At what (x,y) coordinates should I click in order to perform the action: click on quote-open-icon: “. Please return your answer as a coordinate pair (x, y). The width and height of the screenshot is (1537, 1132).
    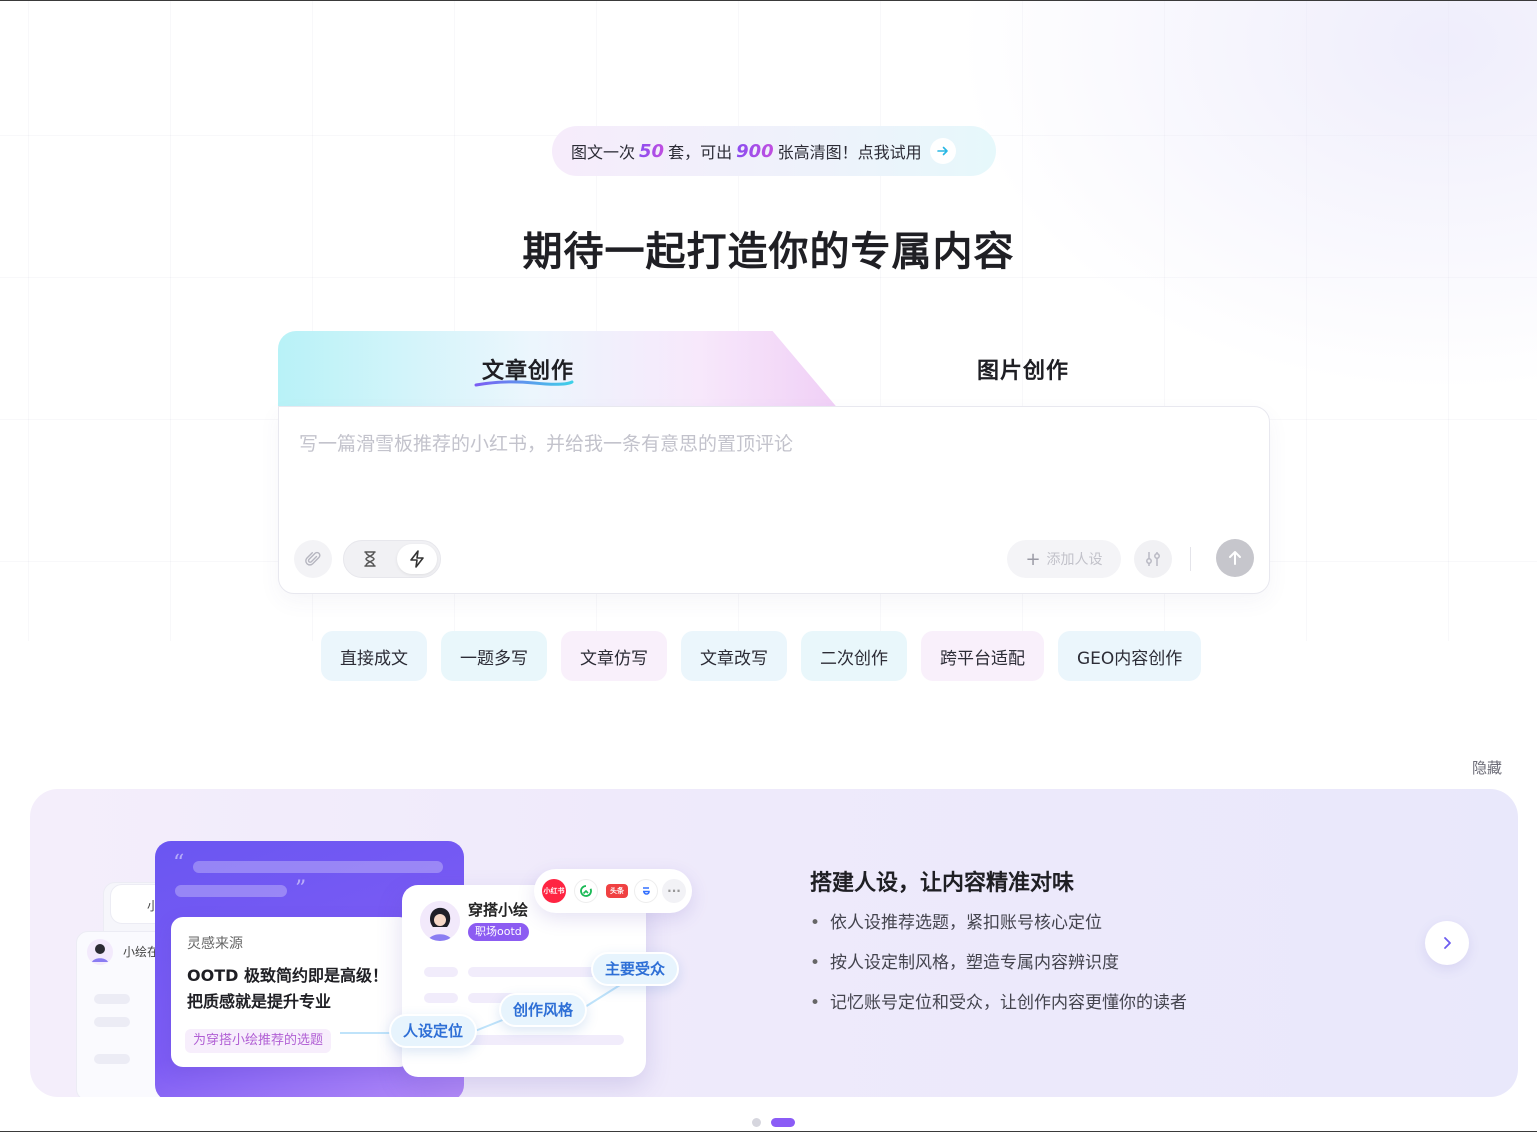
    Looking at the image, I should click on (179, 863).